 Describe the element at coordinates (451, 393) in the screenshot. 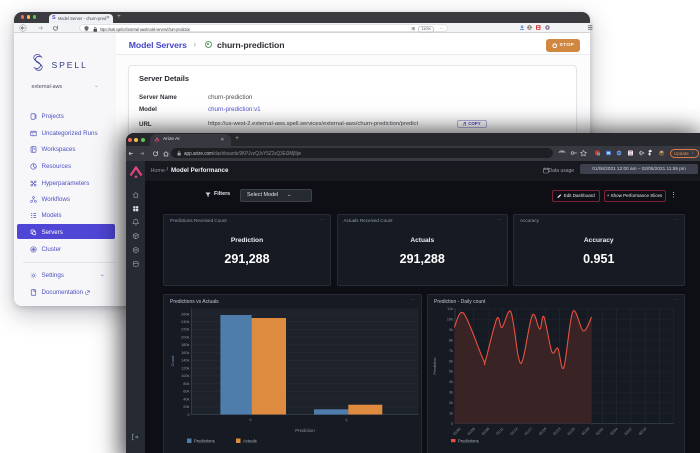

I see `svg-text: 3k` at that location.